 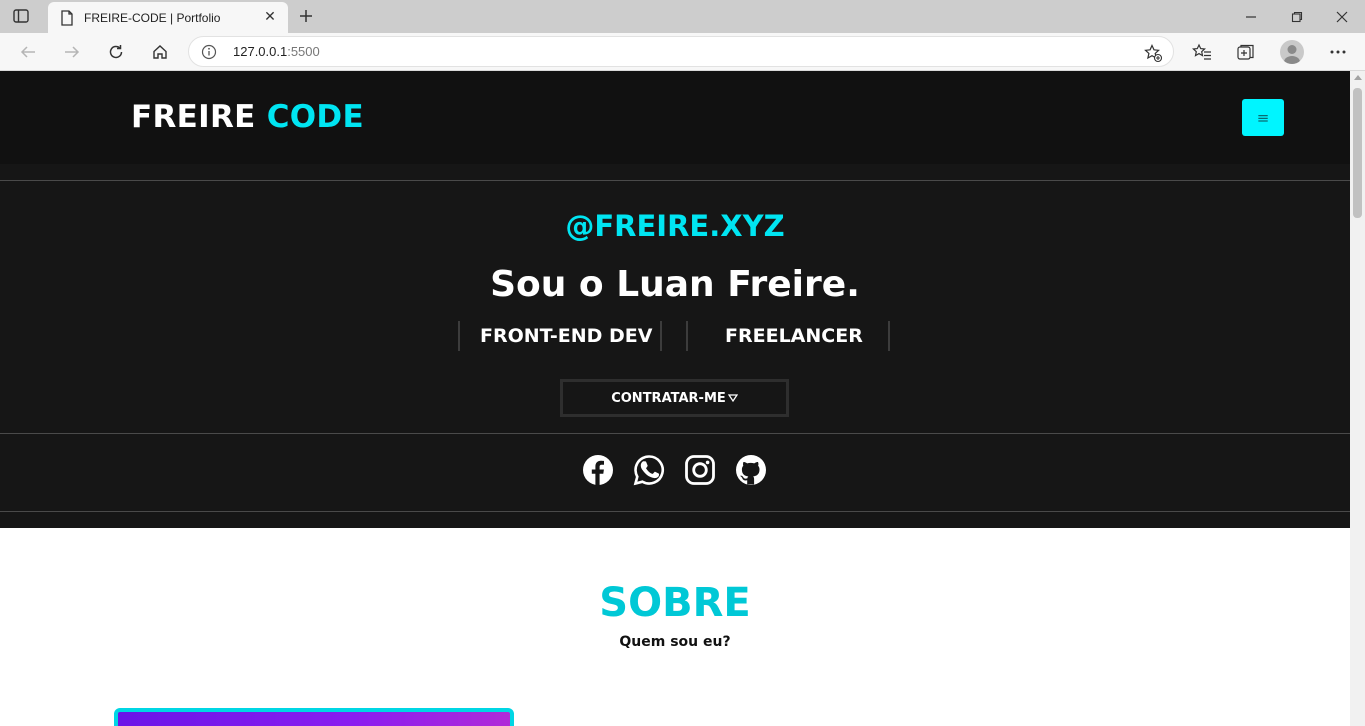 I want to click on facebook-icon, so click(x=598, y=470).